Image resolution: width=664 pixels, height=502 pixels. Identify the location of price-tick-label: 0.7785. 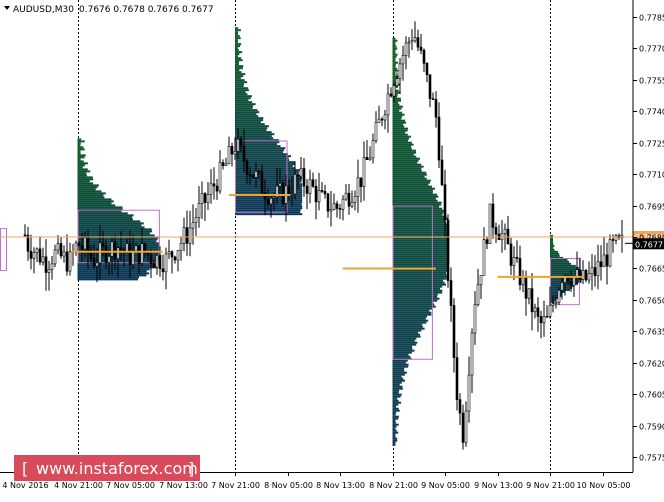
(651, 18).